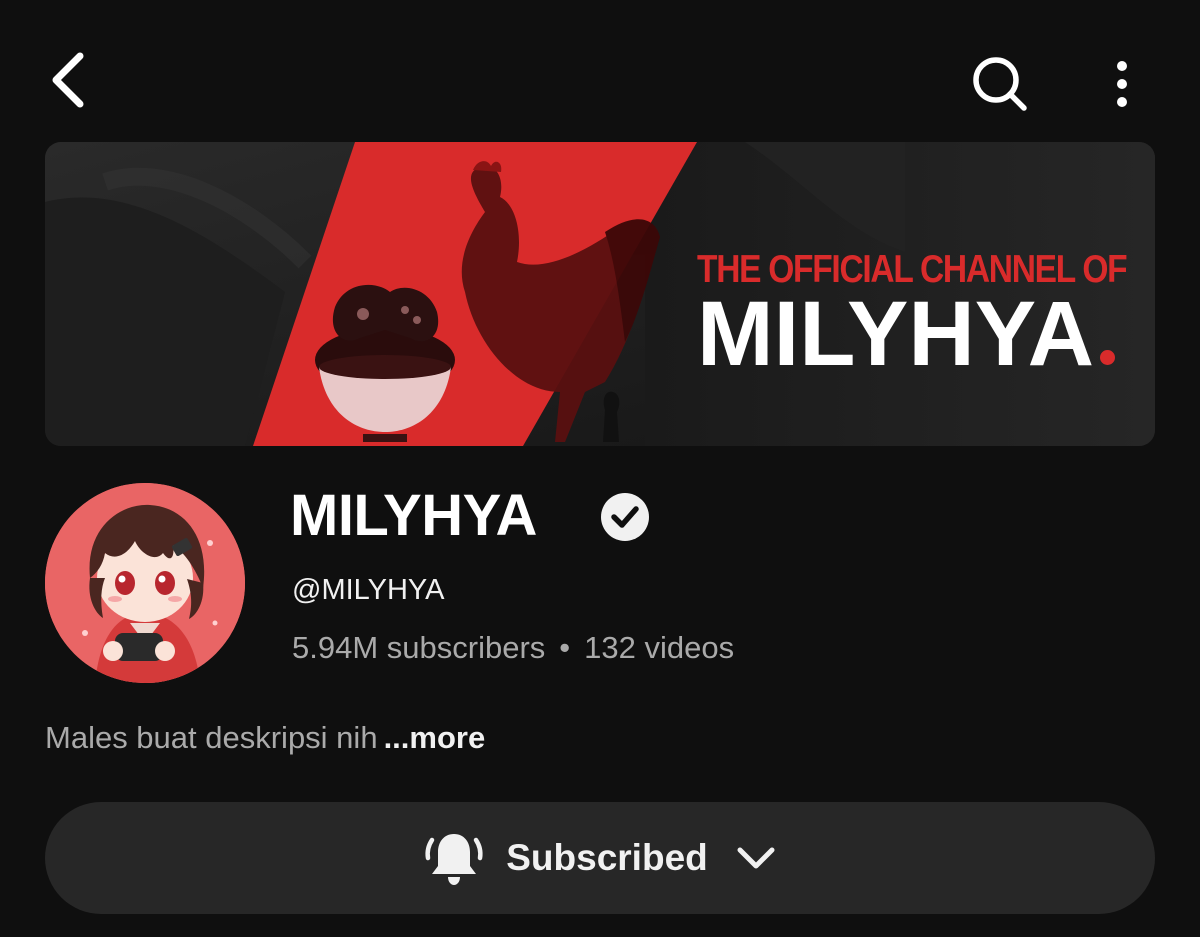 This screenshot has width=1200, height=937. I want to click on description-more-link: ...more, so click(435, 737).